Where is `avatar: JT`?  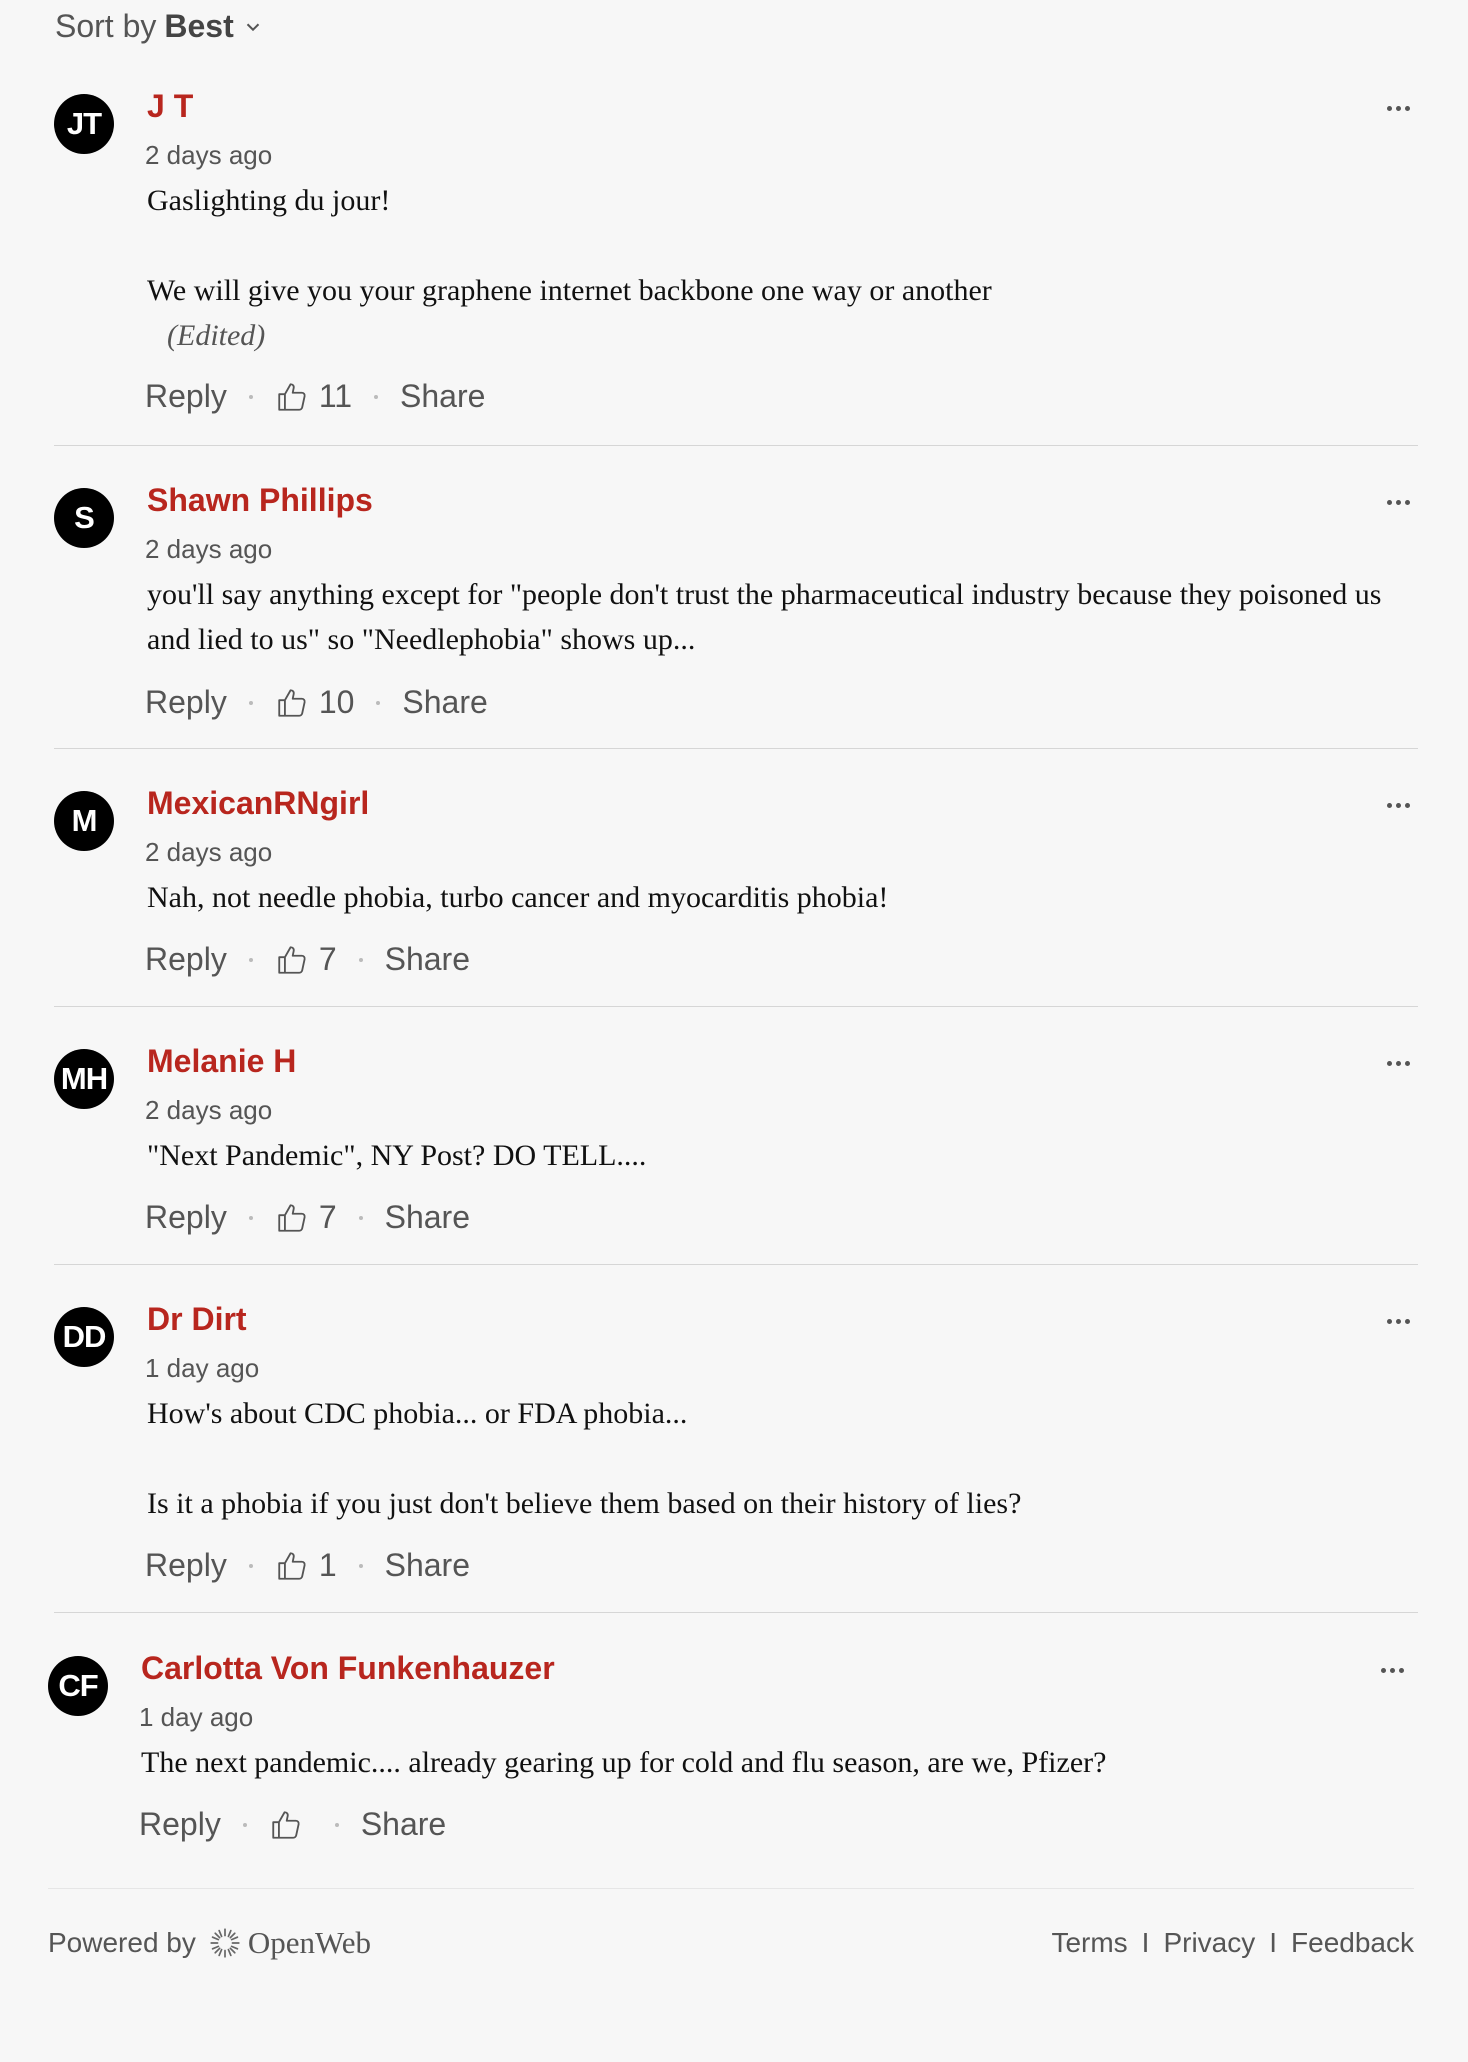 avatar: JT is located at coordinates (84, 124).